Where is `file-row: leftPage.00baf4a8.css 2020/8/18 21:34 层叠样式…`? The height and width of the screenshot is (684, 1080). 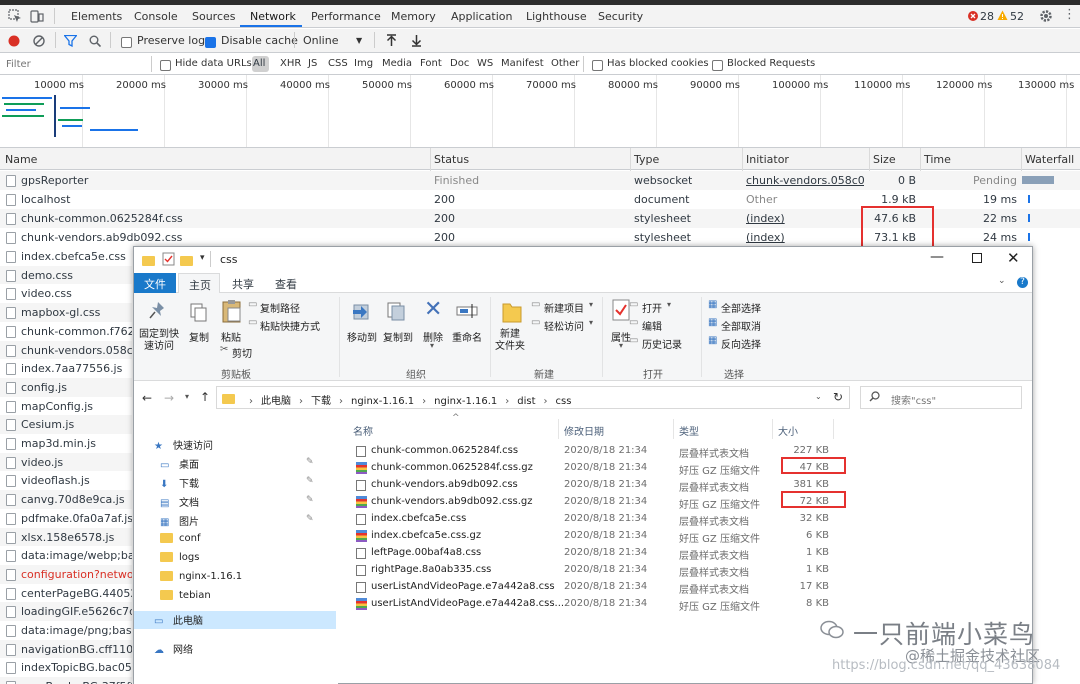
file-row: leftPage.00baf4a8.css 2020/8/18 21:34 层叠样式… is located at coordinates (685, 553).